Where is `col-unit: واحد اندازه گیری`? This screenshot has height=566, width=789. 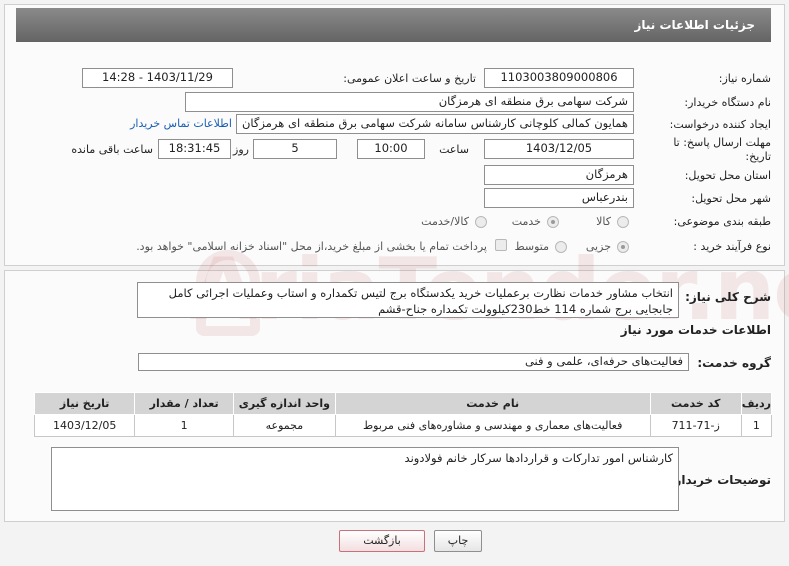
col-unit: واحد اندازه گیری is located at coordinates (284, 403).